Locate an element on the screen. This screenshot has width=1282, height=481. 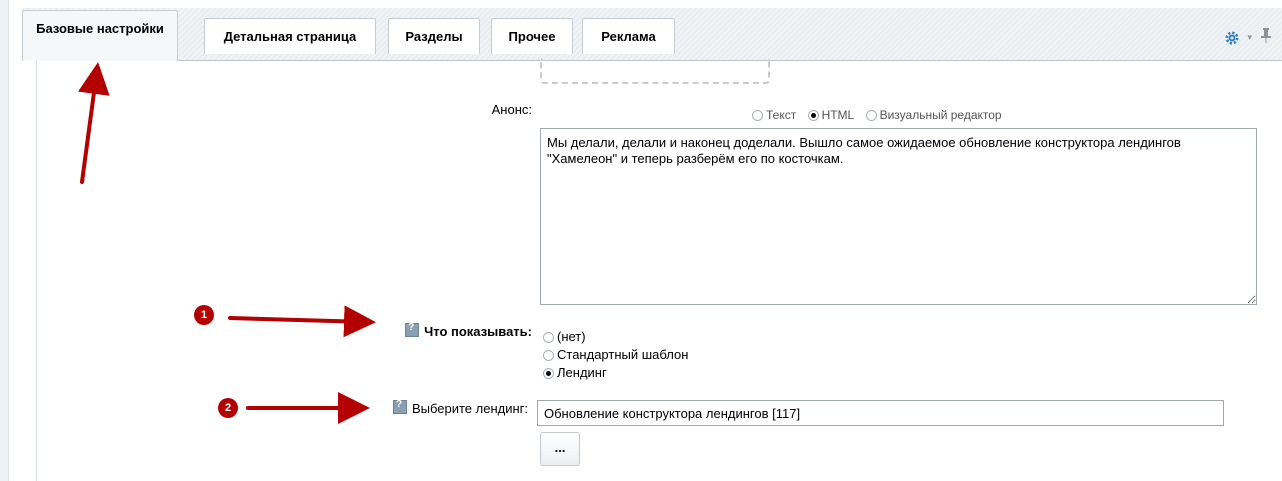
tab-other: Прочее is located at coordinates (532, 36).